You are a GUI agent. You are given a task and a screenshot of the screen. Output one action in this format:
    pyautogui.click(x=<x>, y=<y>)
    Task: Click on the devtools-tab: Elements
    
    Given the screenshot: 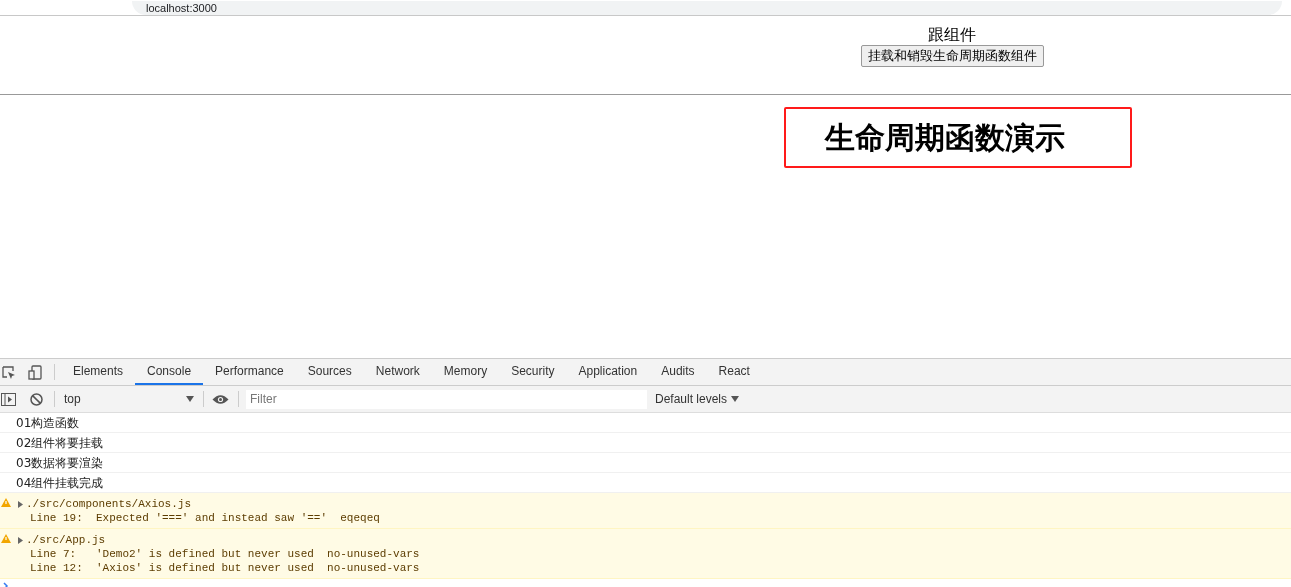 What is the action you would take?
    pyautogui.click(x=98, y=372)
    